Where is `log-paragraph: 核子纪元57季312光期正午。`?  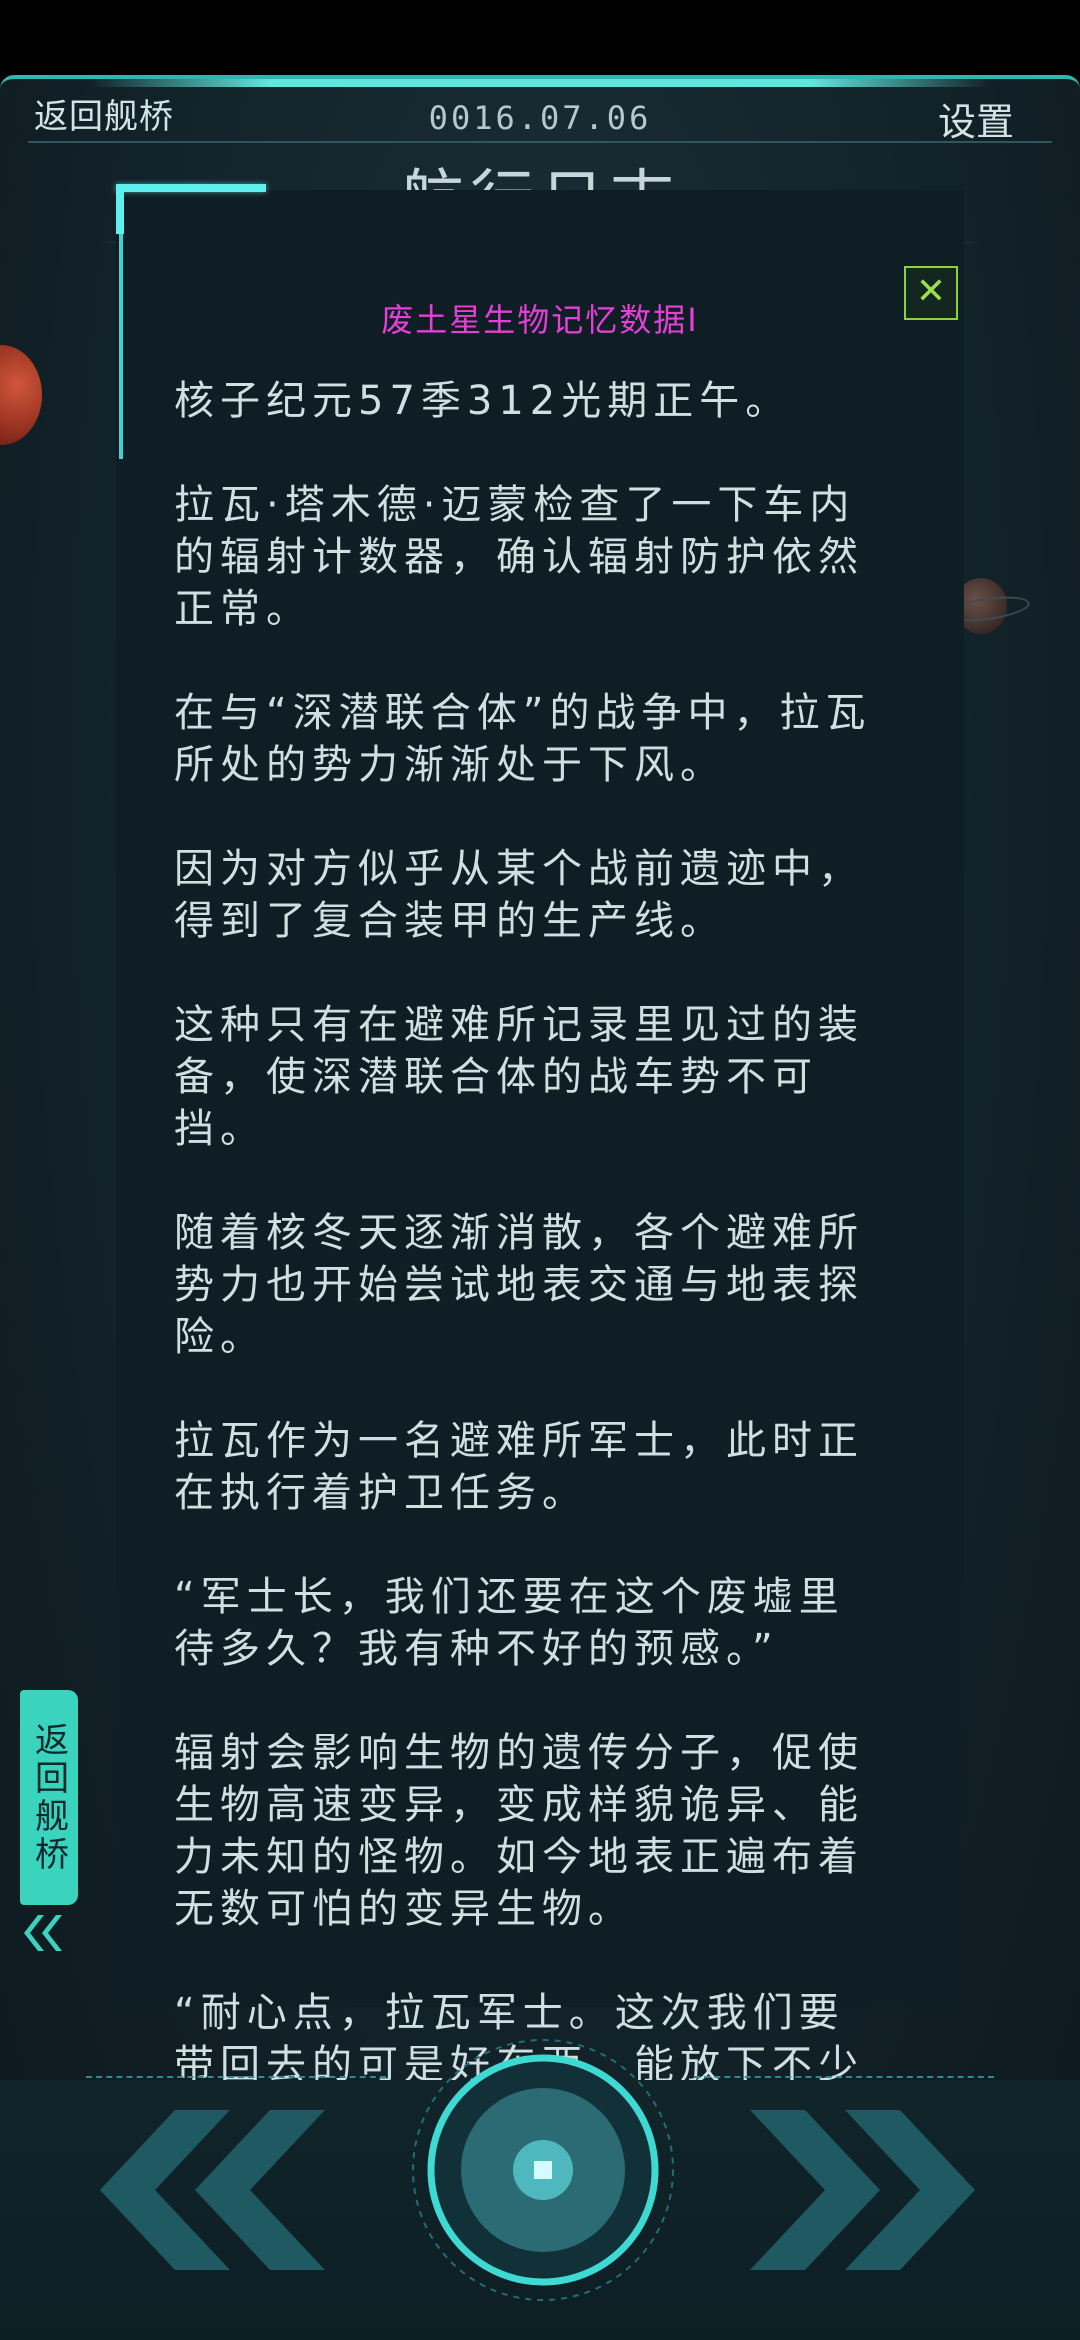
log-paragraph: 核子纪元57季312光期正午。 is located at coordinates (483, 401).